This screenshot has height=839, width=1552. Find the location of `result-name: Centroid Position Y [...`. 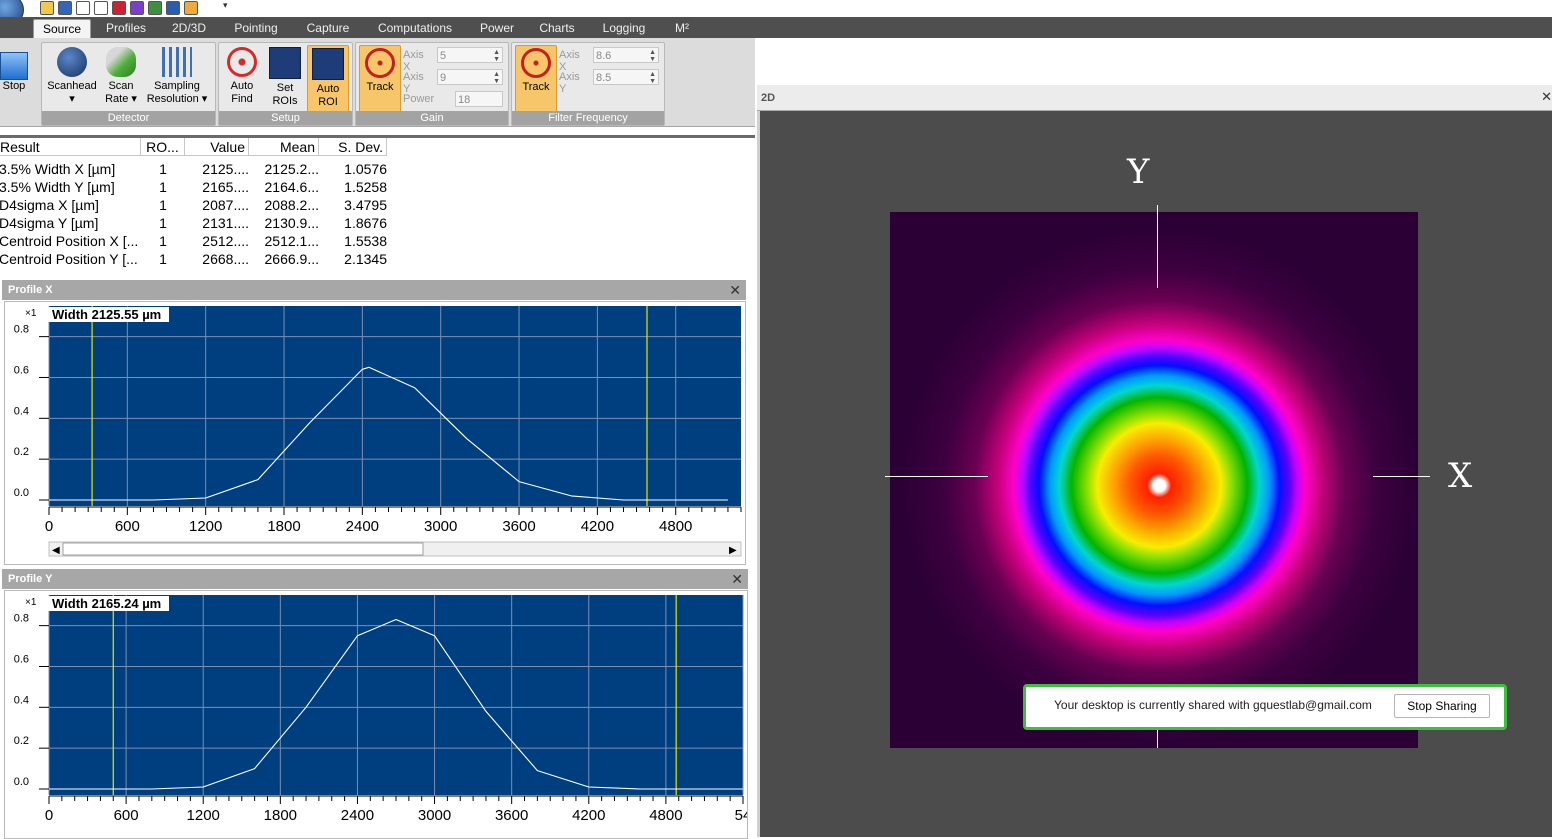

result-name: Centroid Position Y [... is located at coordinates (69, 259).